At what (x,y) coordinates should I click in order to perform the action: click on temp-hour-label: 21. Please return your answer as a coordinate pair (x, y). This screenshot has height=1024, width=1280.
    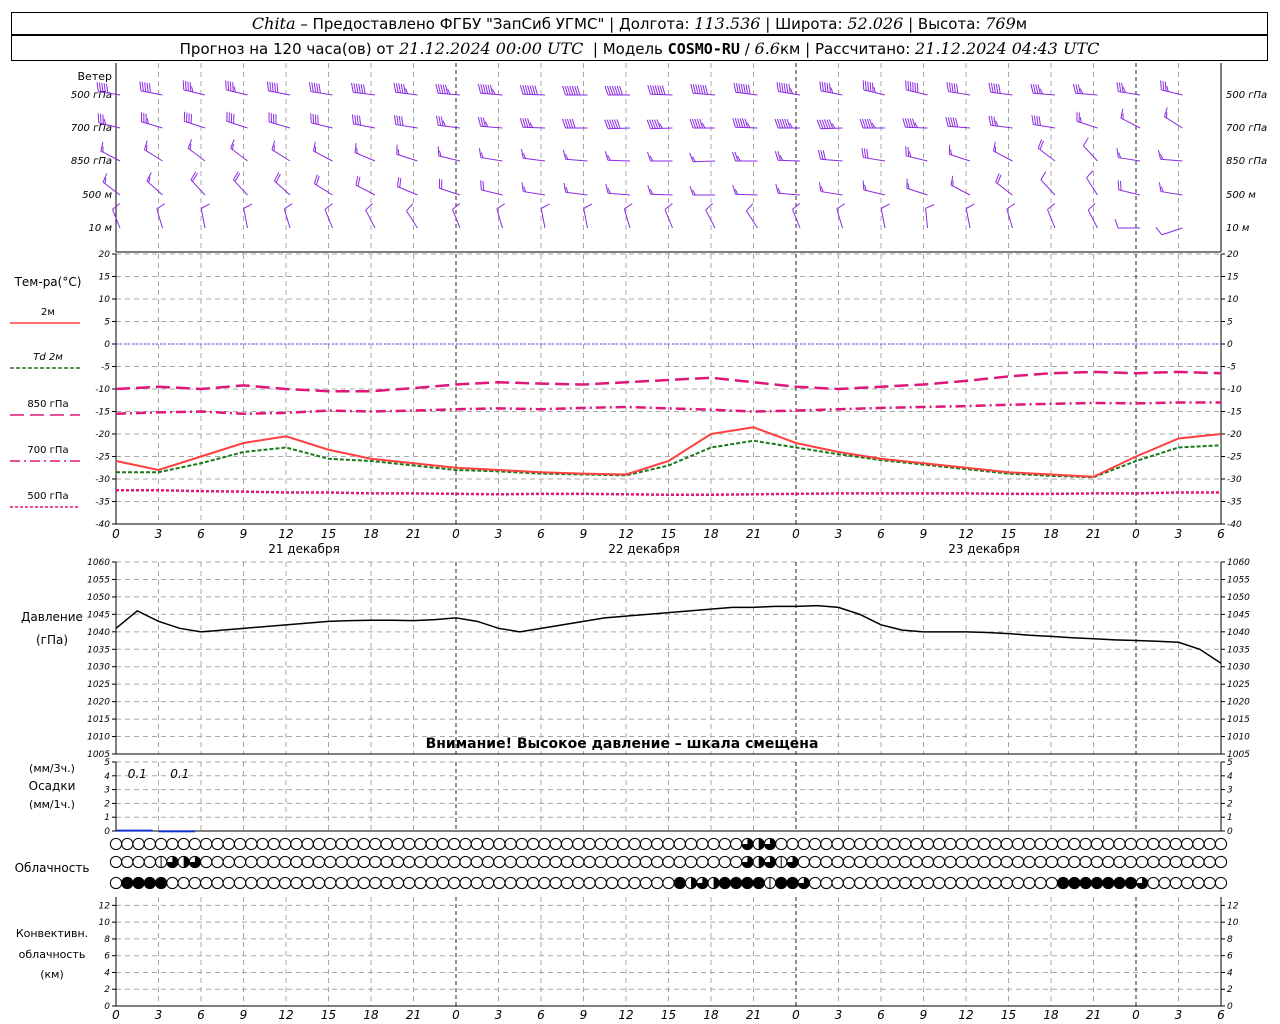
    Looking at the image, I should click on (753, 534).